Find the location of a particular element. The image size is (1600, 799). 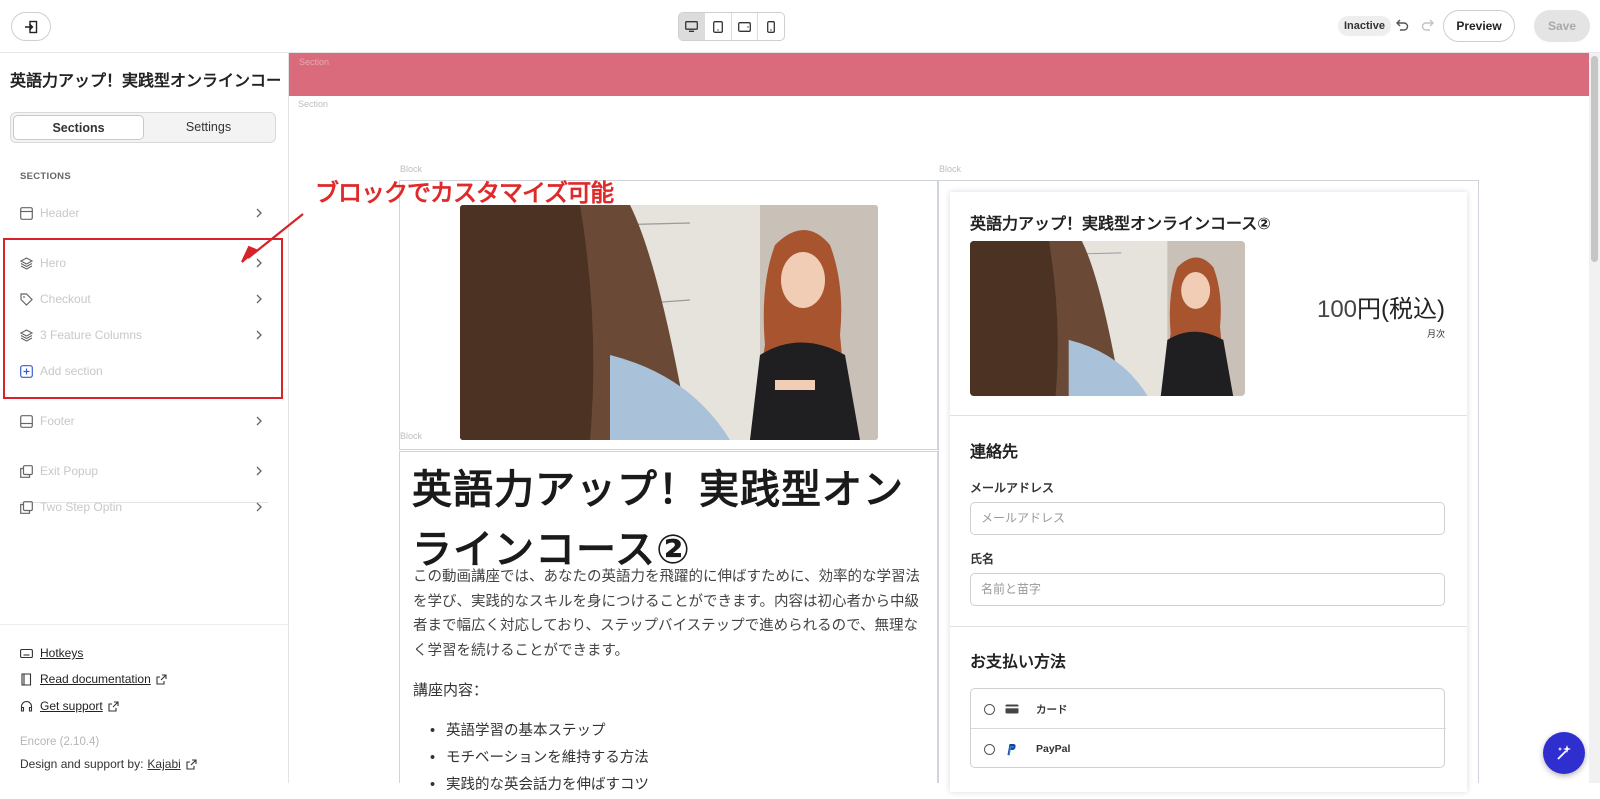

get-support-link: Get support is located at coordinates (69, 706).